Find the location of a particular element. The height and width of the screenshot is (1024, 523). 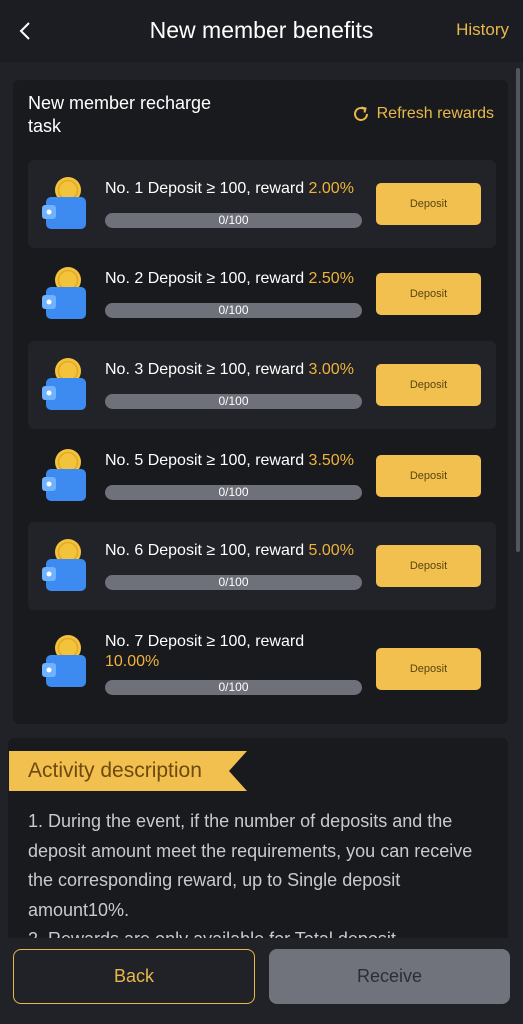

task-item-percent: 3.50% is located at coordinates (331, 460).